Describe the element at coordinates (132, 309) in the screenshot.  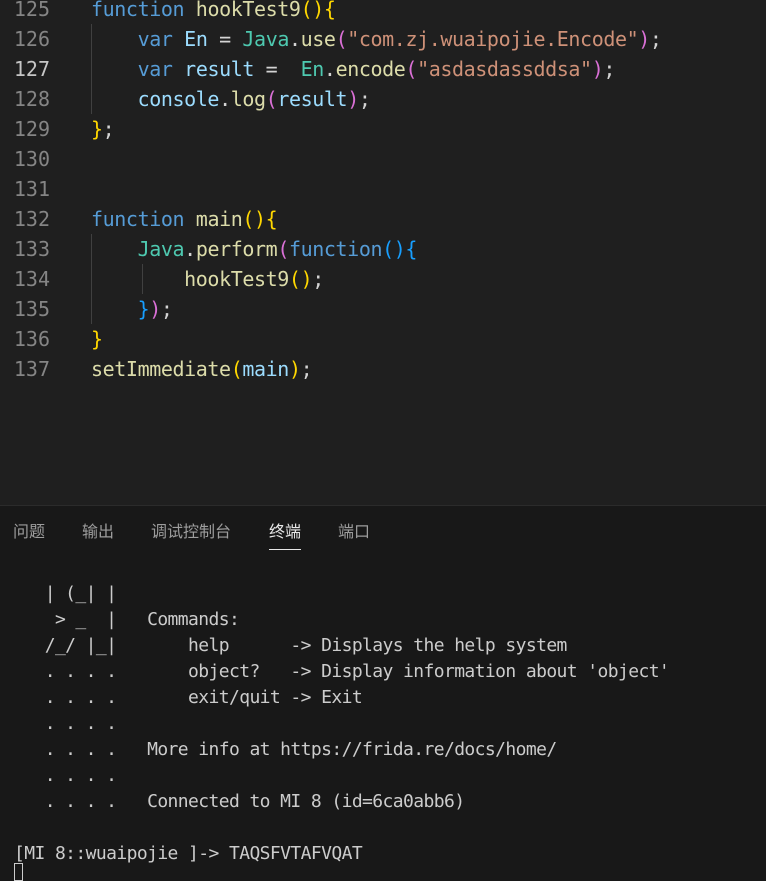
I see `code-text: });` at that location.